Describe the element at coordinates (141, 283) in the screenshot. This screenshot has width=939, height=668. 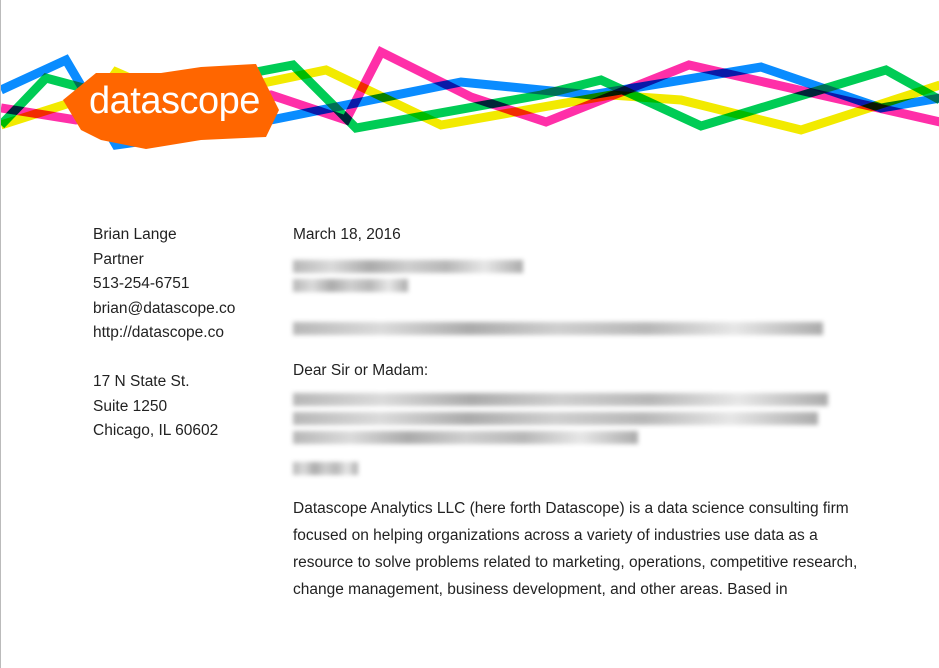
I see `sender-phone: 513-254-6751` at that location.